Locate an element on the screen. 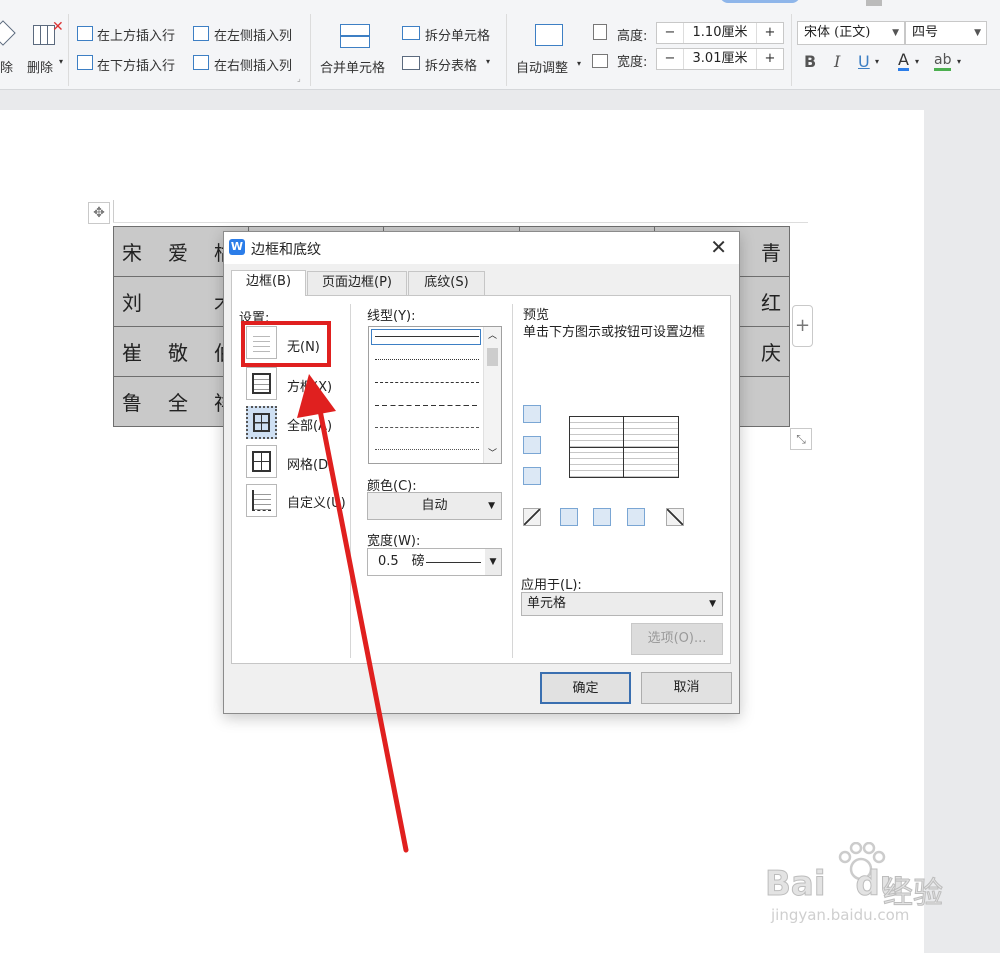  arrow-shaft is located at coordinates (362, 625).